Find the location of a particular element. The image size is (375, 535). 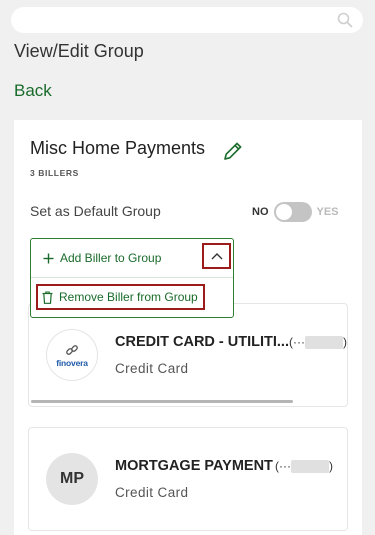

menu-divider is located at coordinates (132, 277).